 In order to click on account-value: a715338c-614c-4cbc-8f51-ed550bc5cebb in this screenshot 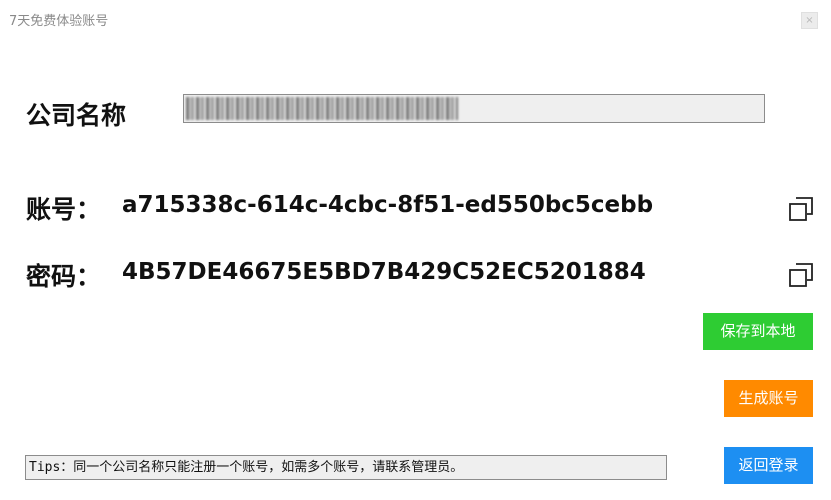, I will do `click(388, 205)`.